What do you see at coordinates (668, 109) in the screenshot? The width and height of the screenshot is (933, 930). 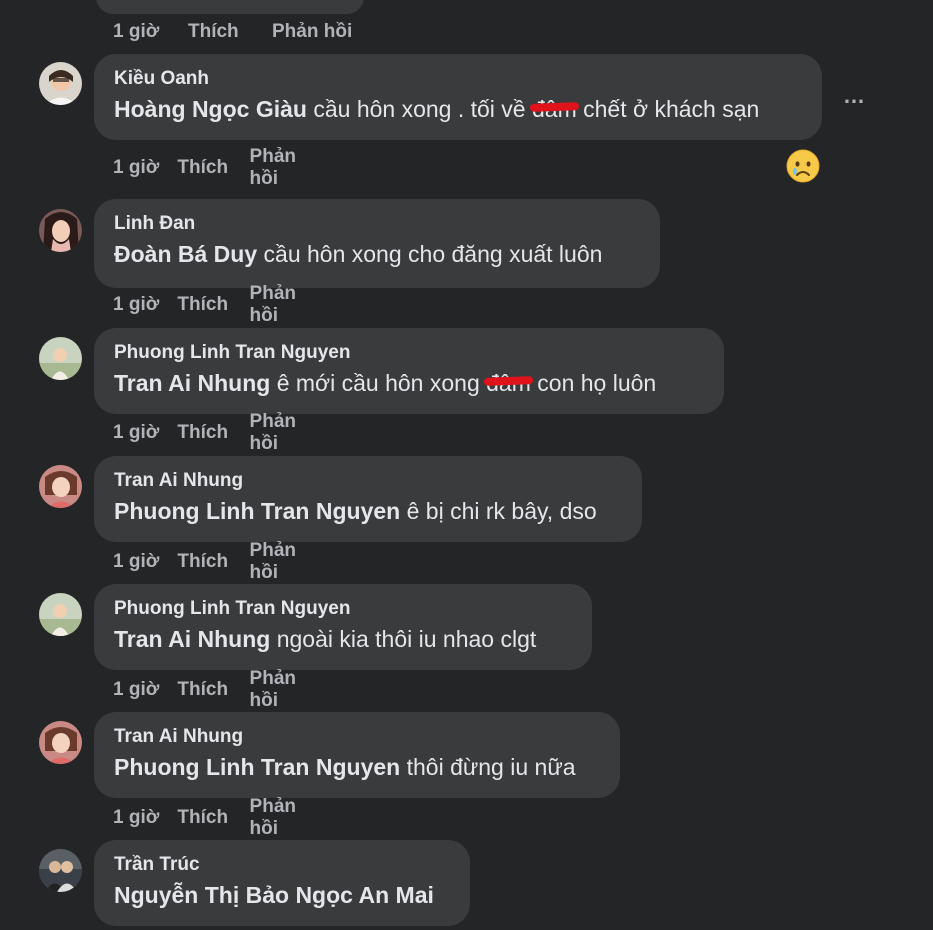 I see `comment-text-part: chết ở khách sạn` at bounding box center [668, 109].